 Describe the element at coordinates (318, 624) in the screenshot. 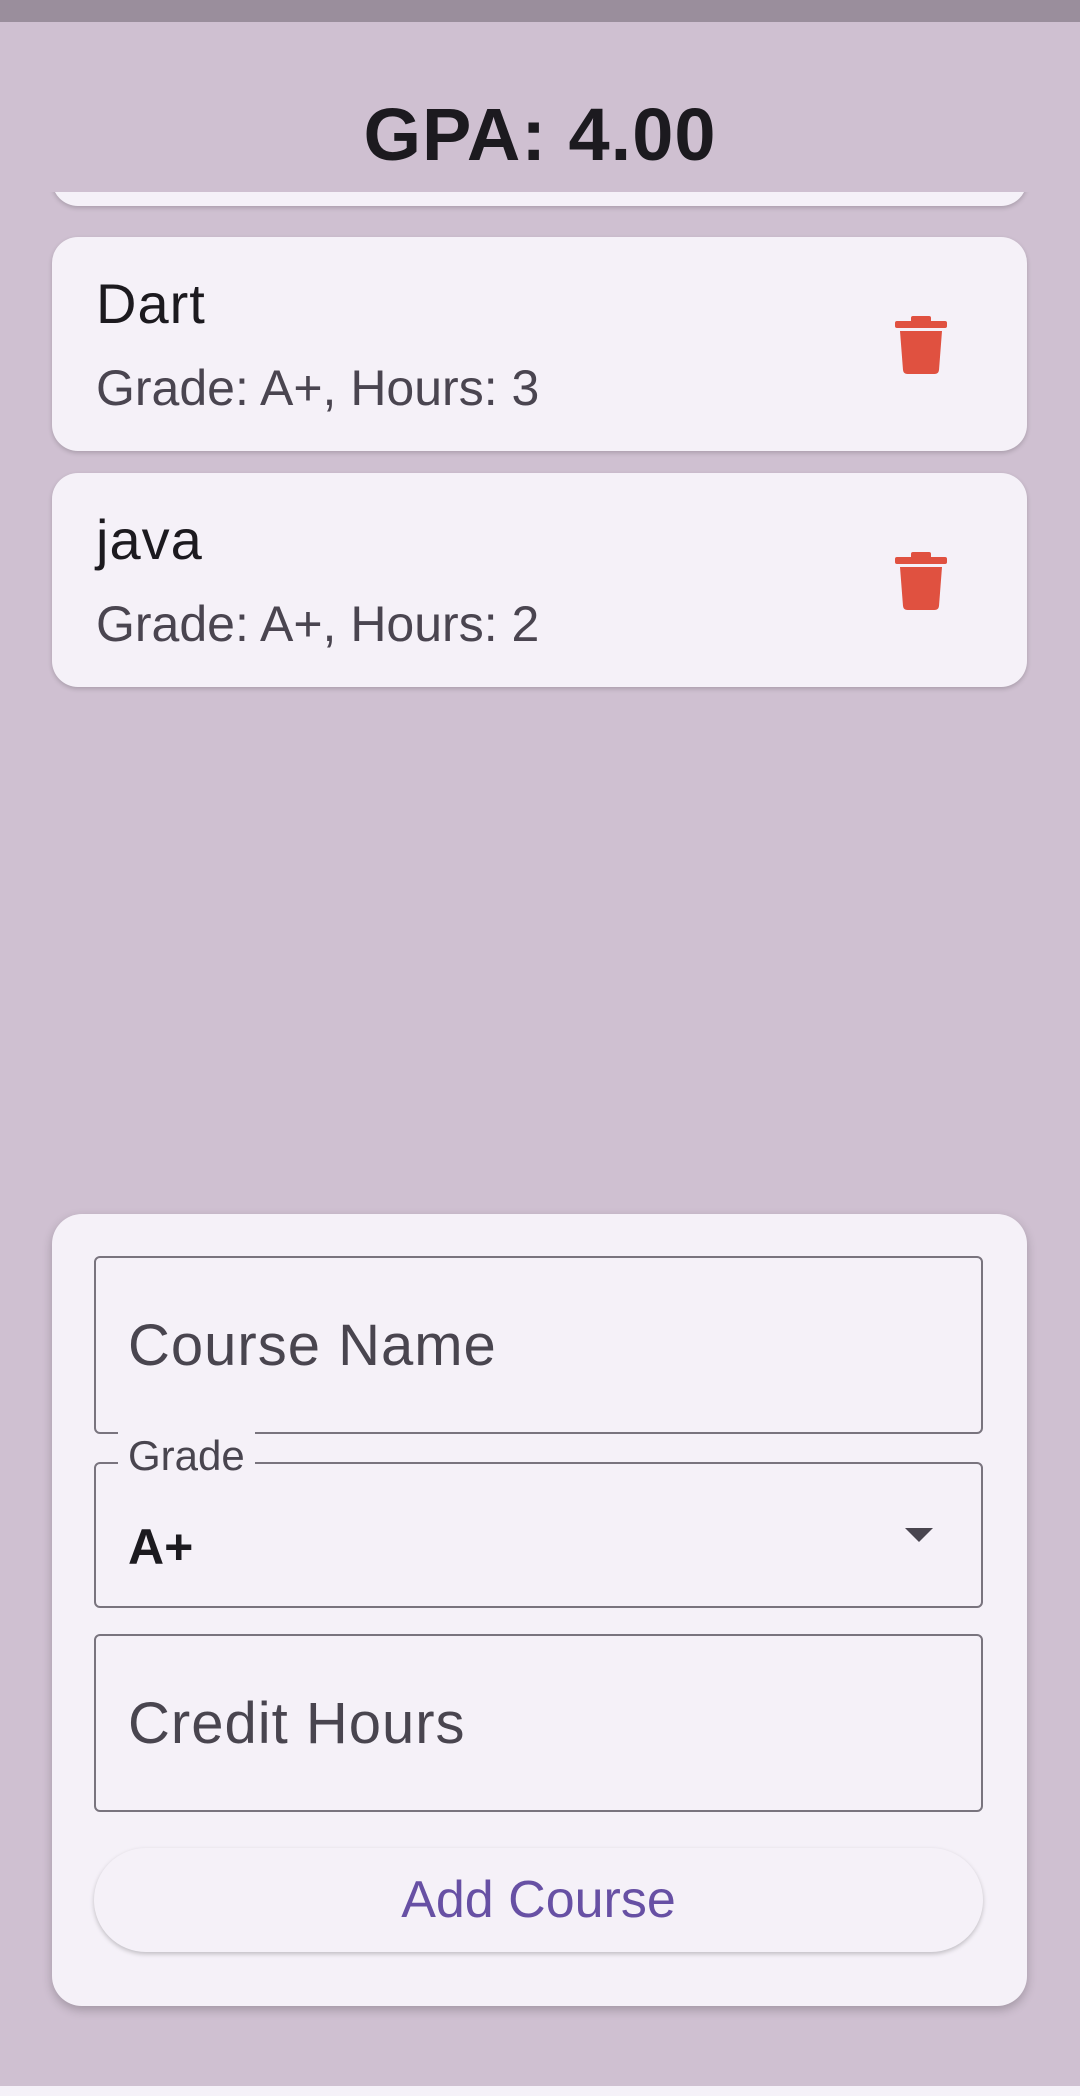

I see `course-details: Grade: A+, Hours: 2` at that location.